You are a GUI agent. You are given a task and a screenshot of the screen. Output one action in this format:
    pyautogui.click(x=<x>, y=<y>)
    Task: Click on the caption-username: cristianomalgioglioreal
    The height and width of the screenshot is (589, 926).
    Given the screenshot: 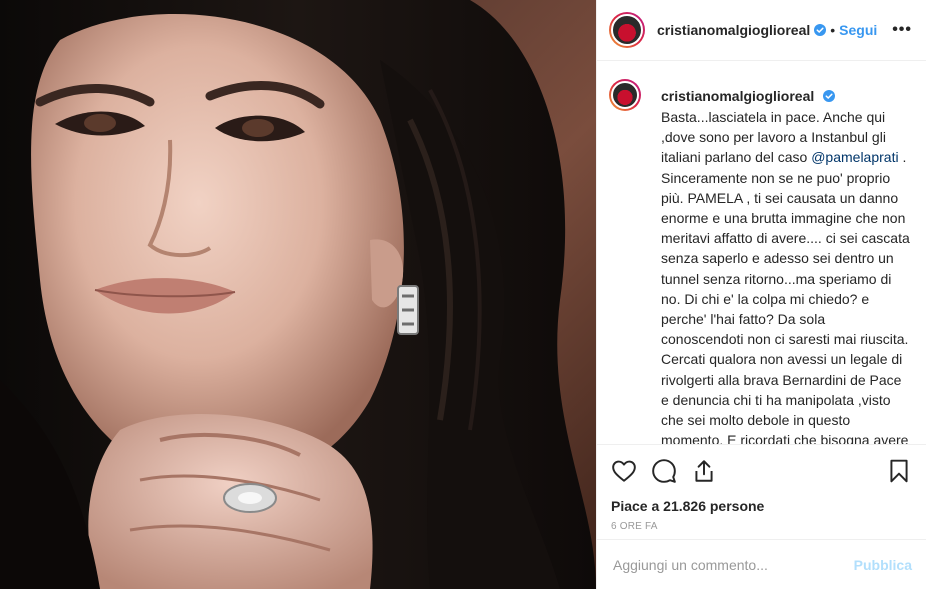 What is the action you would take?
    pyautogui.click(x=737, y=96)
    